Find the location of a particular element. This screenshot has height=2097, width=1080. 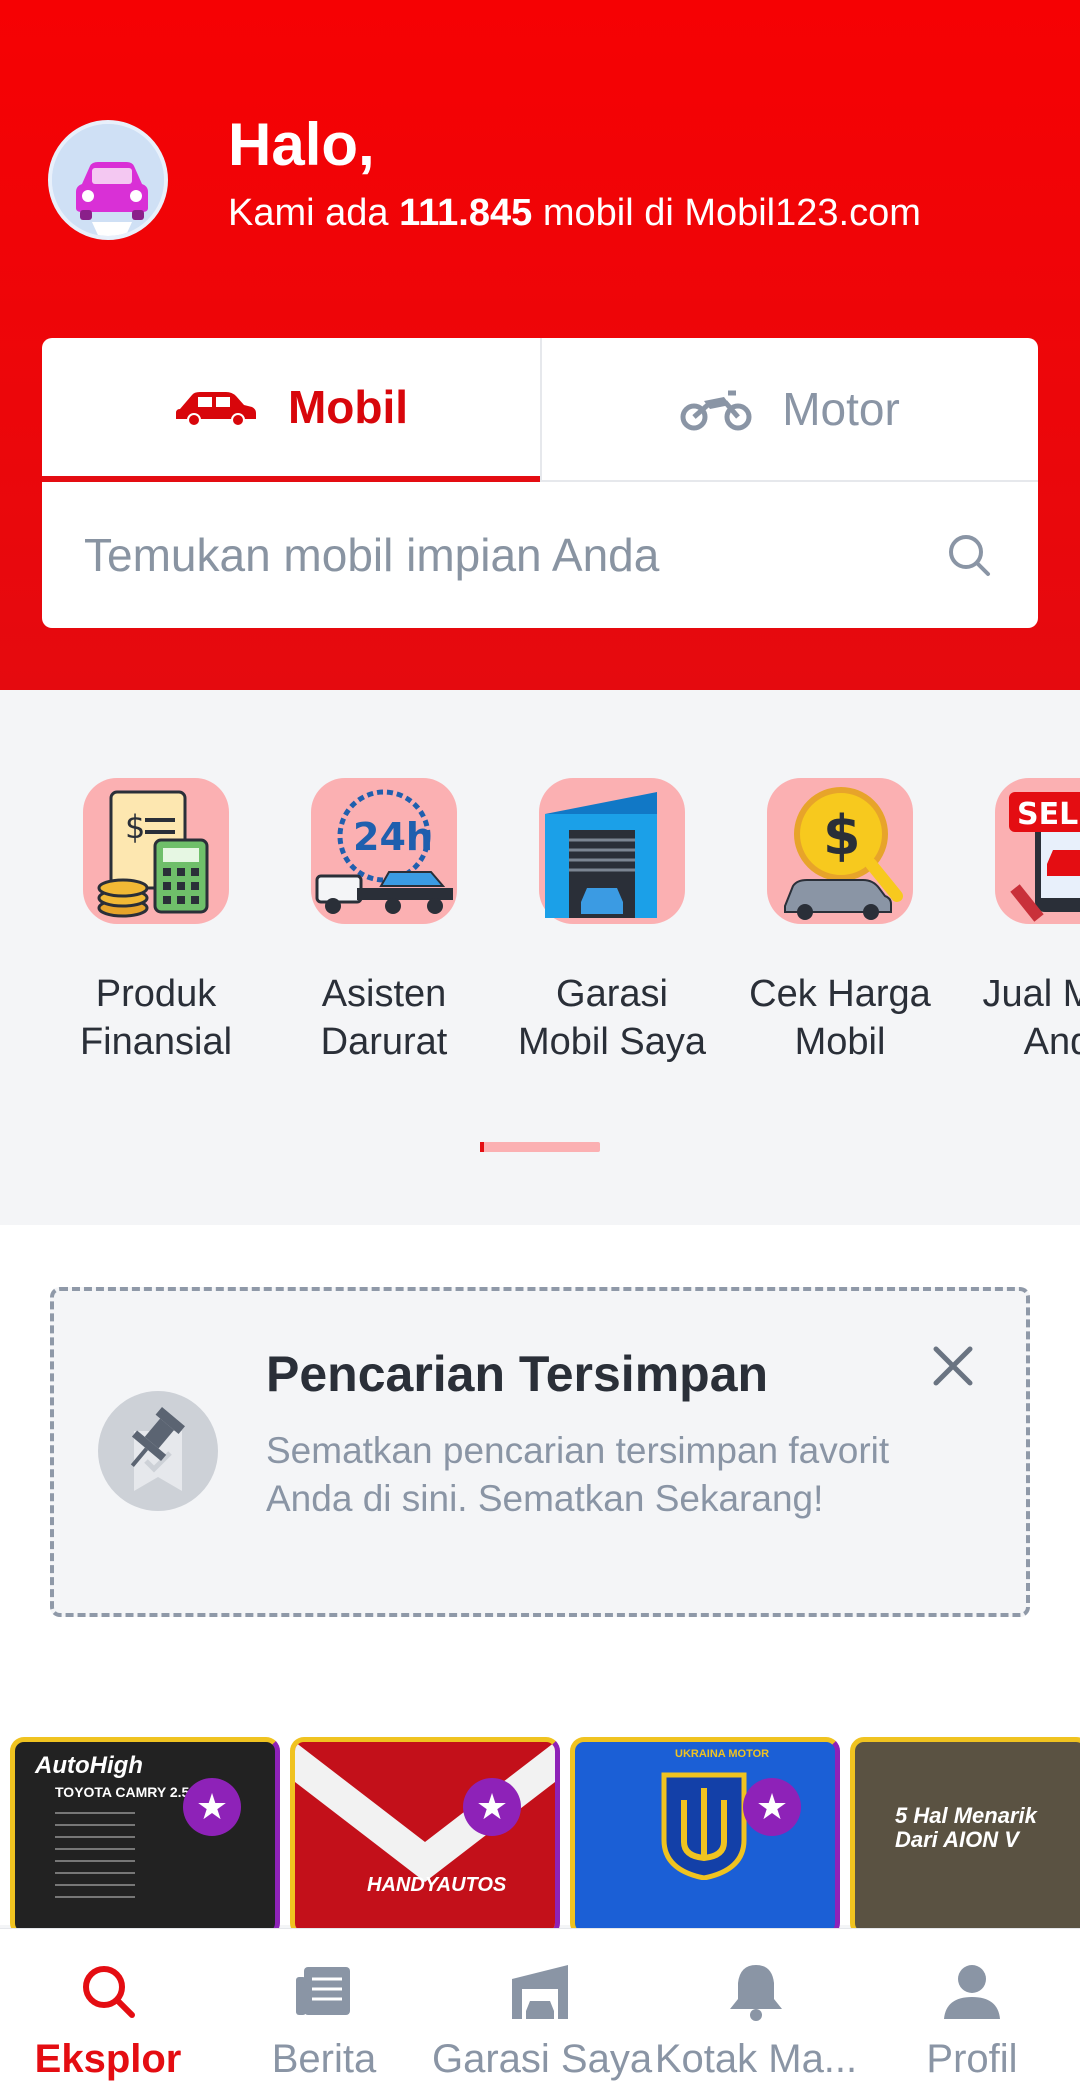

category-produk-finansial: $ Produk Finansial is located at coordinates (156, 922).